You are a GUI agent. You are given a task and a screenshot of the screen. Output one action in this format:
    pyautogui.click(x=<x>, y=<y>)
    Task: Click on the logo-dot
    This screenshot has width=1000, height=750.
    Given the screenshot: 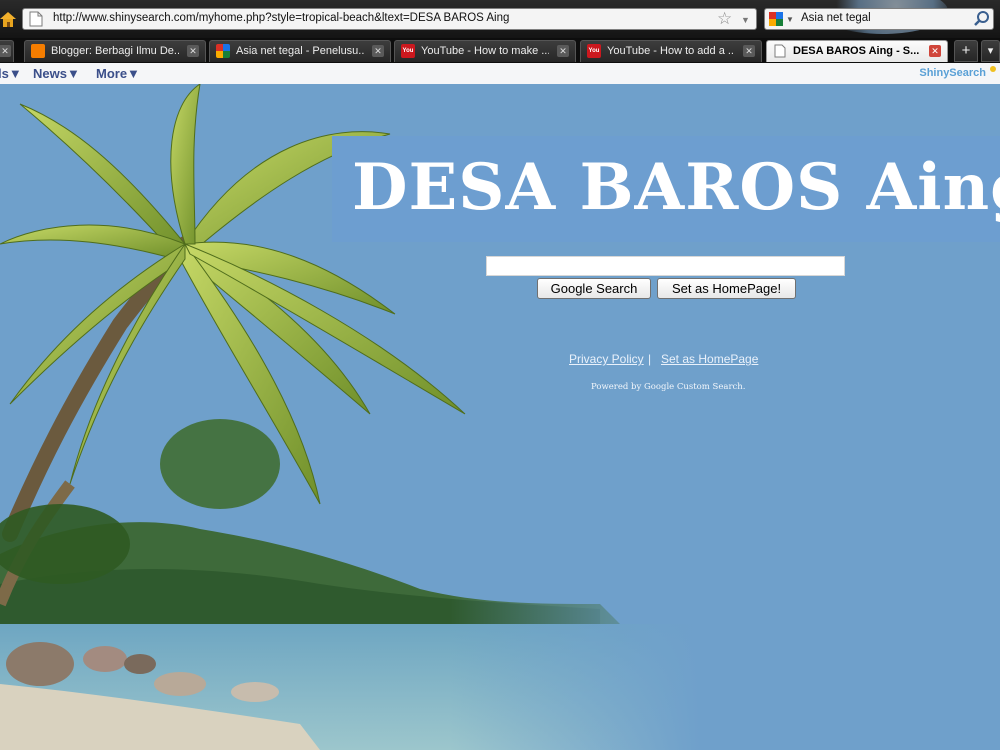 What is the action you would take?
    pyautogui.click(x=993, y=69)
    